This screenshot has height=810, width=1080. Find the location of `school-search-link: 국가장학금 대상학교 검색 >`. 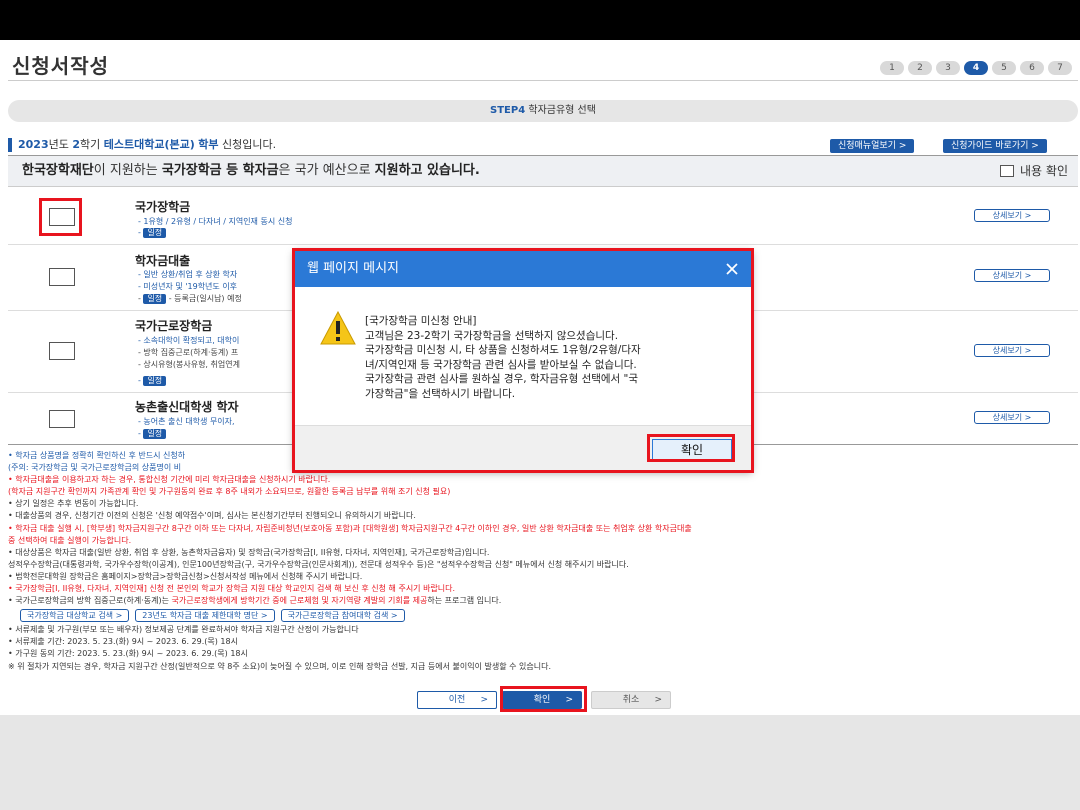

school-search-link: 국가장학금 대상학교 검색 > is located at coordinates (75, 616).